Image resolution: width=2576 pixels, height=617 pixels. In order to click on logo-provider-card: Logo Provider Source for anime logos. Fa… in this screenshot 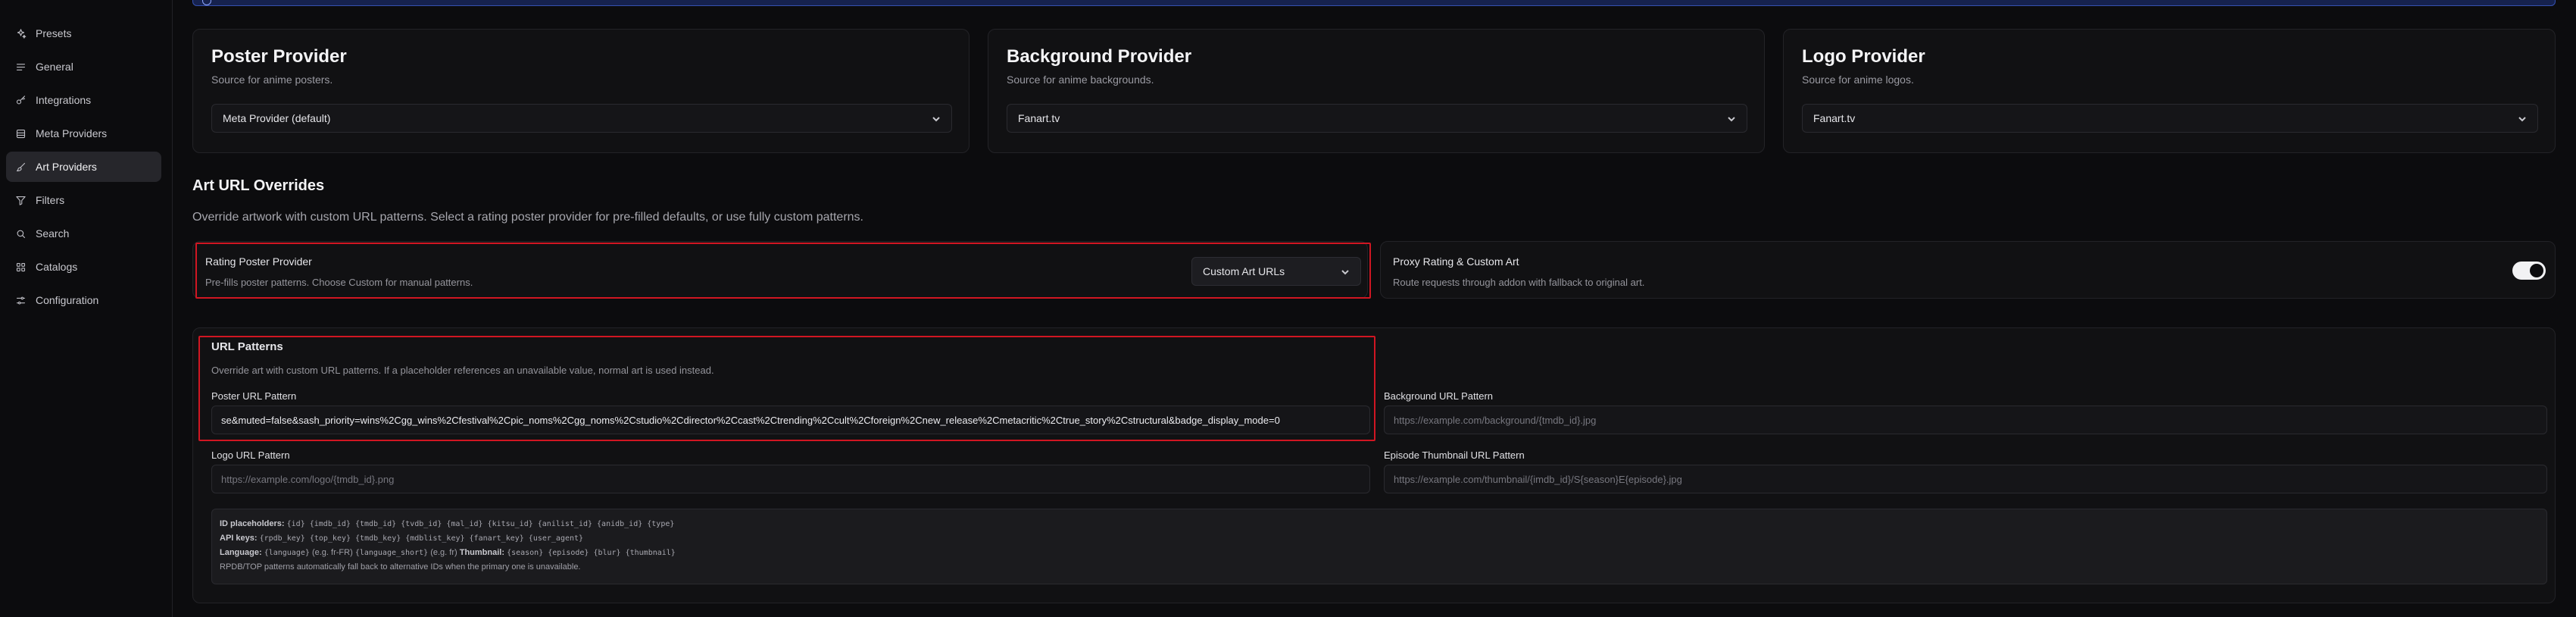, I will do `click(2170, 91)`.